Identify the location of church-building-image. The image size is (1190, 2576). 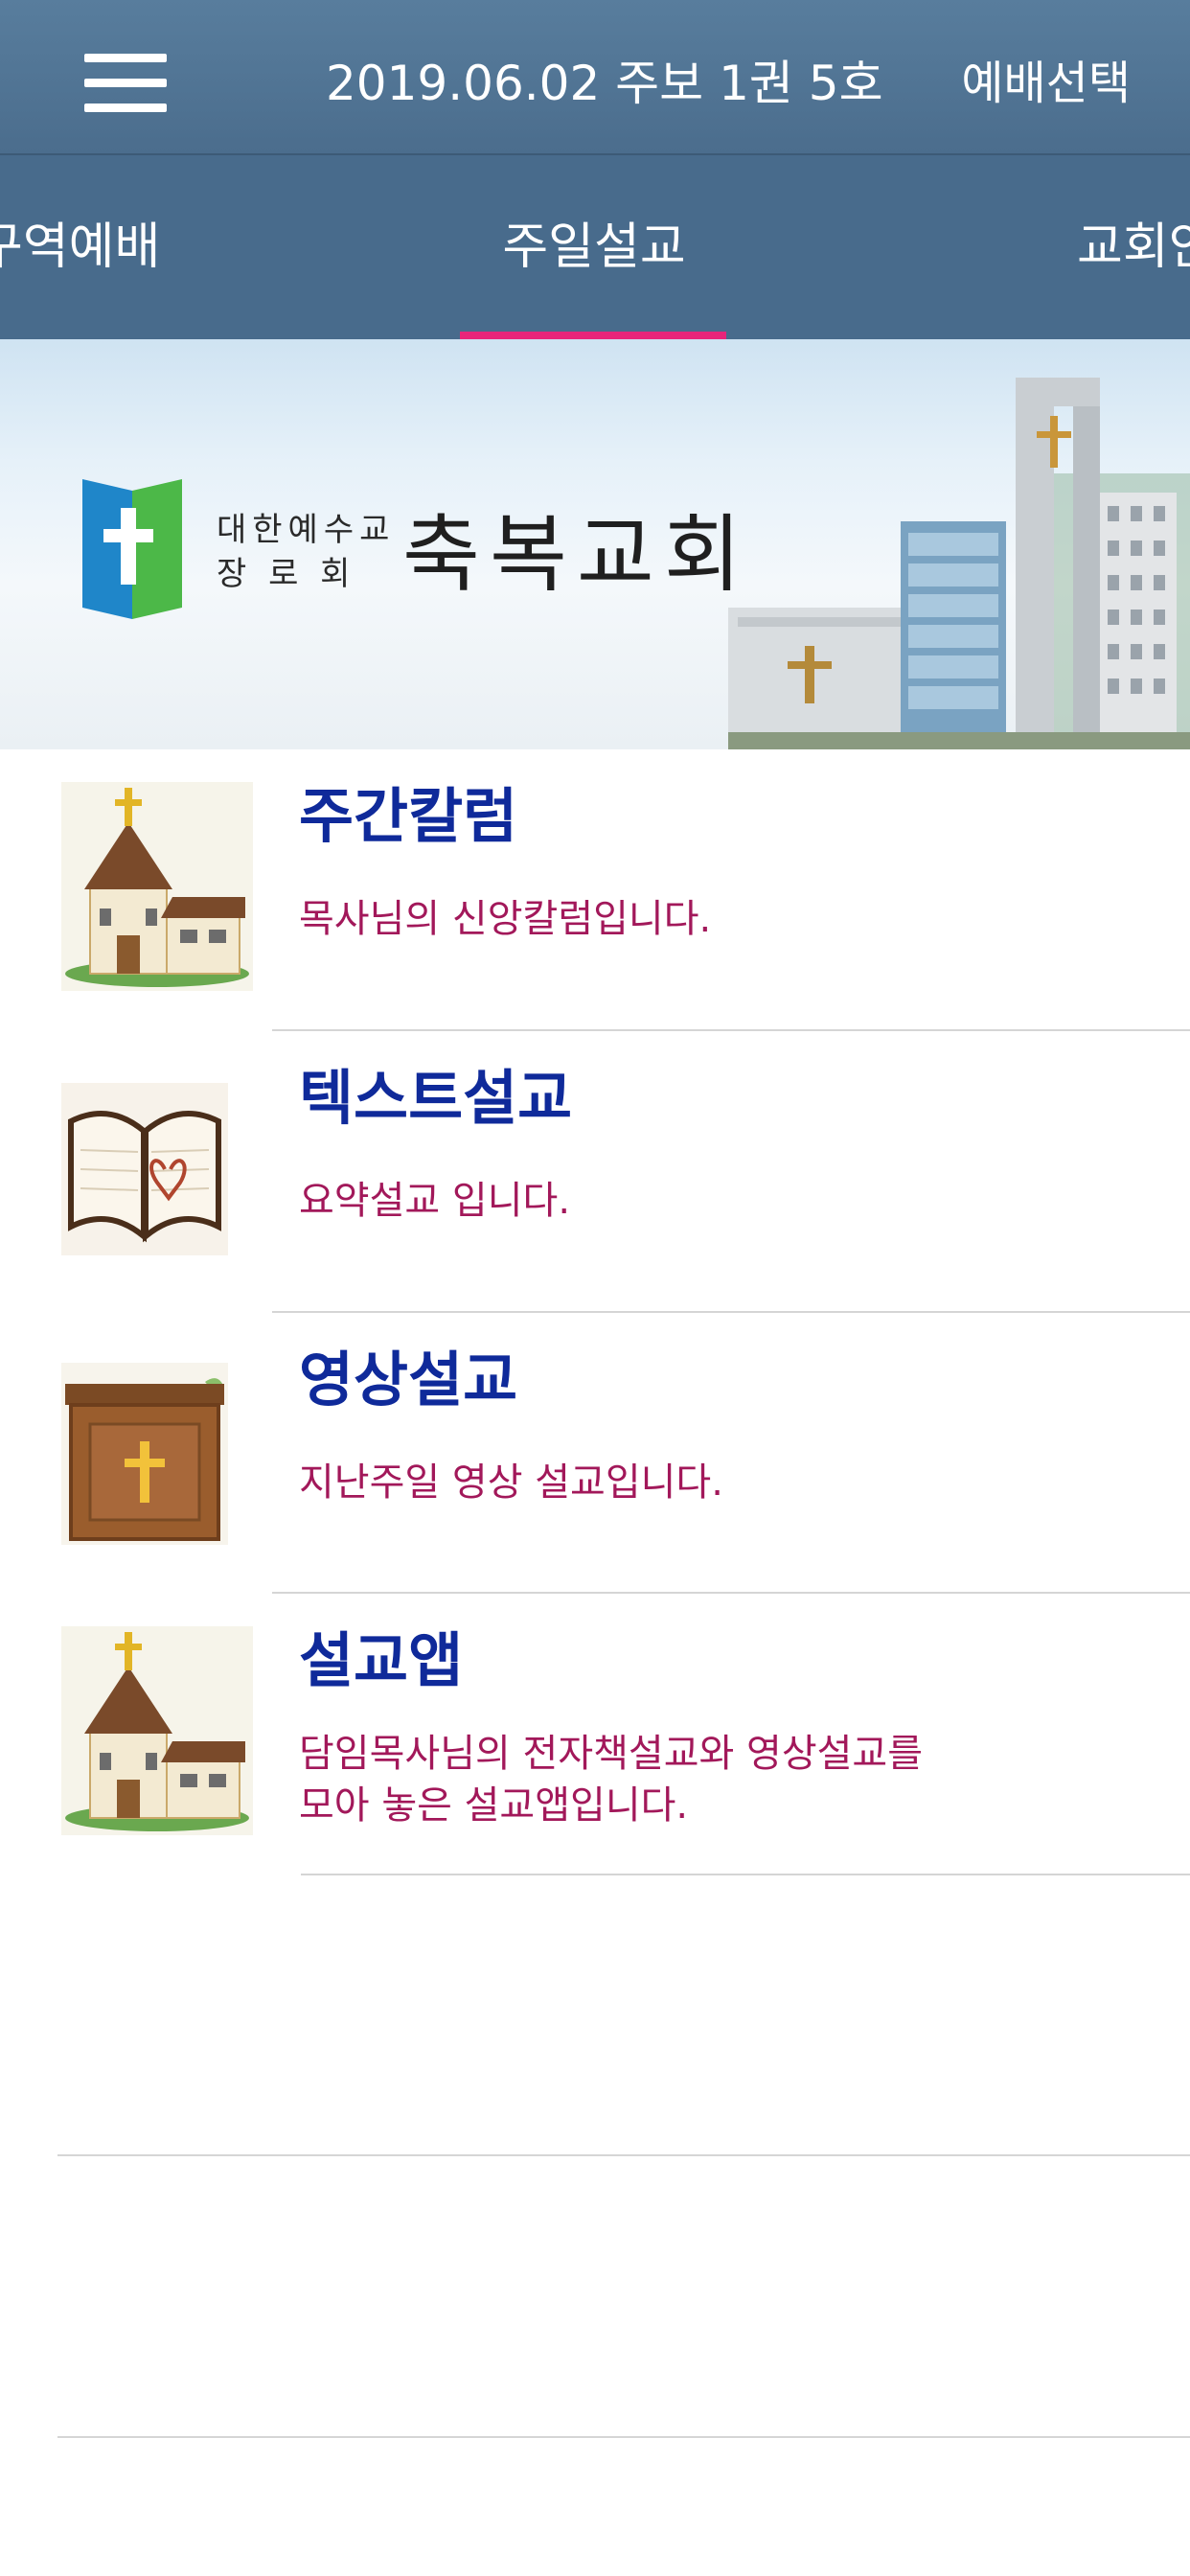
(959, 563).